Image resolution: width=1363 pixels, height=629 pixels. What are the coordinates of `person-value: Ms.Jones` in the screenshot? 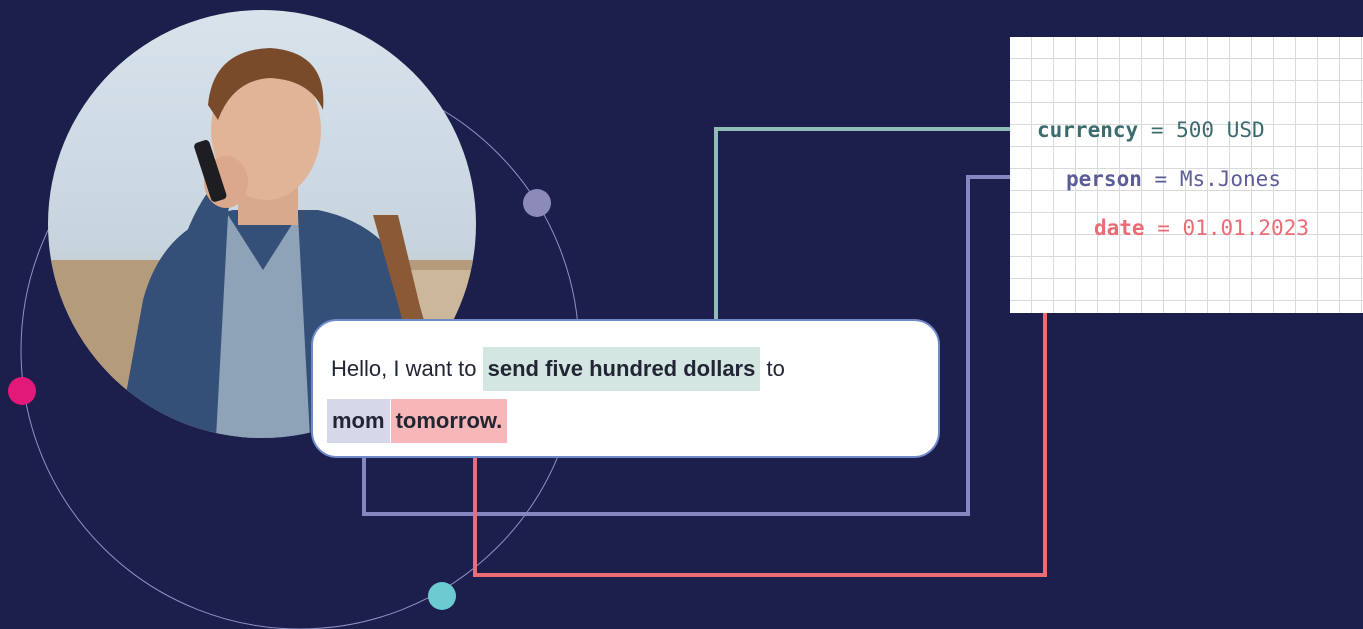 It's located at (1230, 179).